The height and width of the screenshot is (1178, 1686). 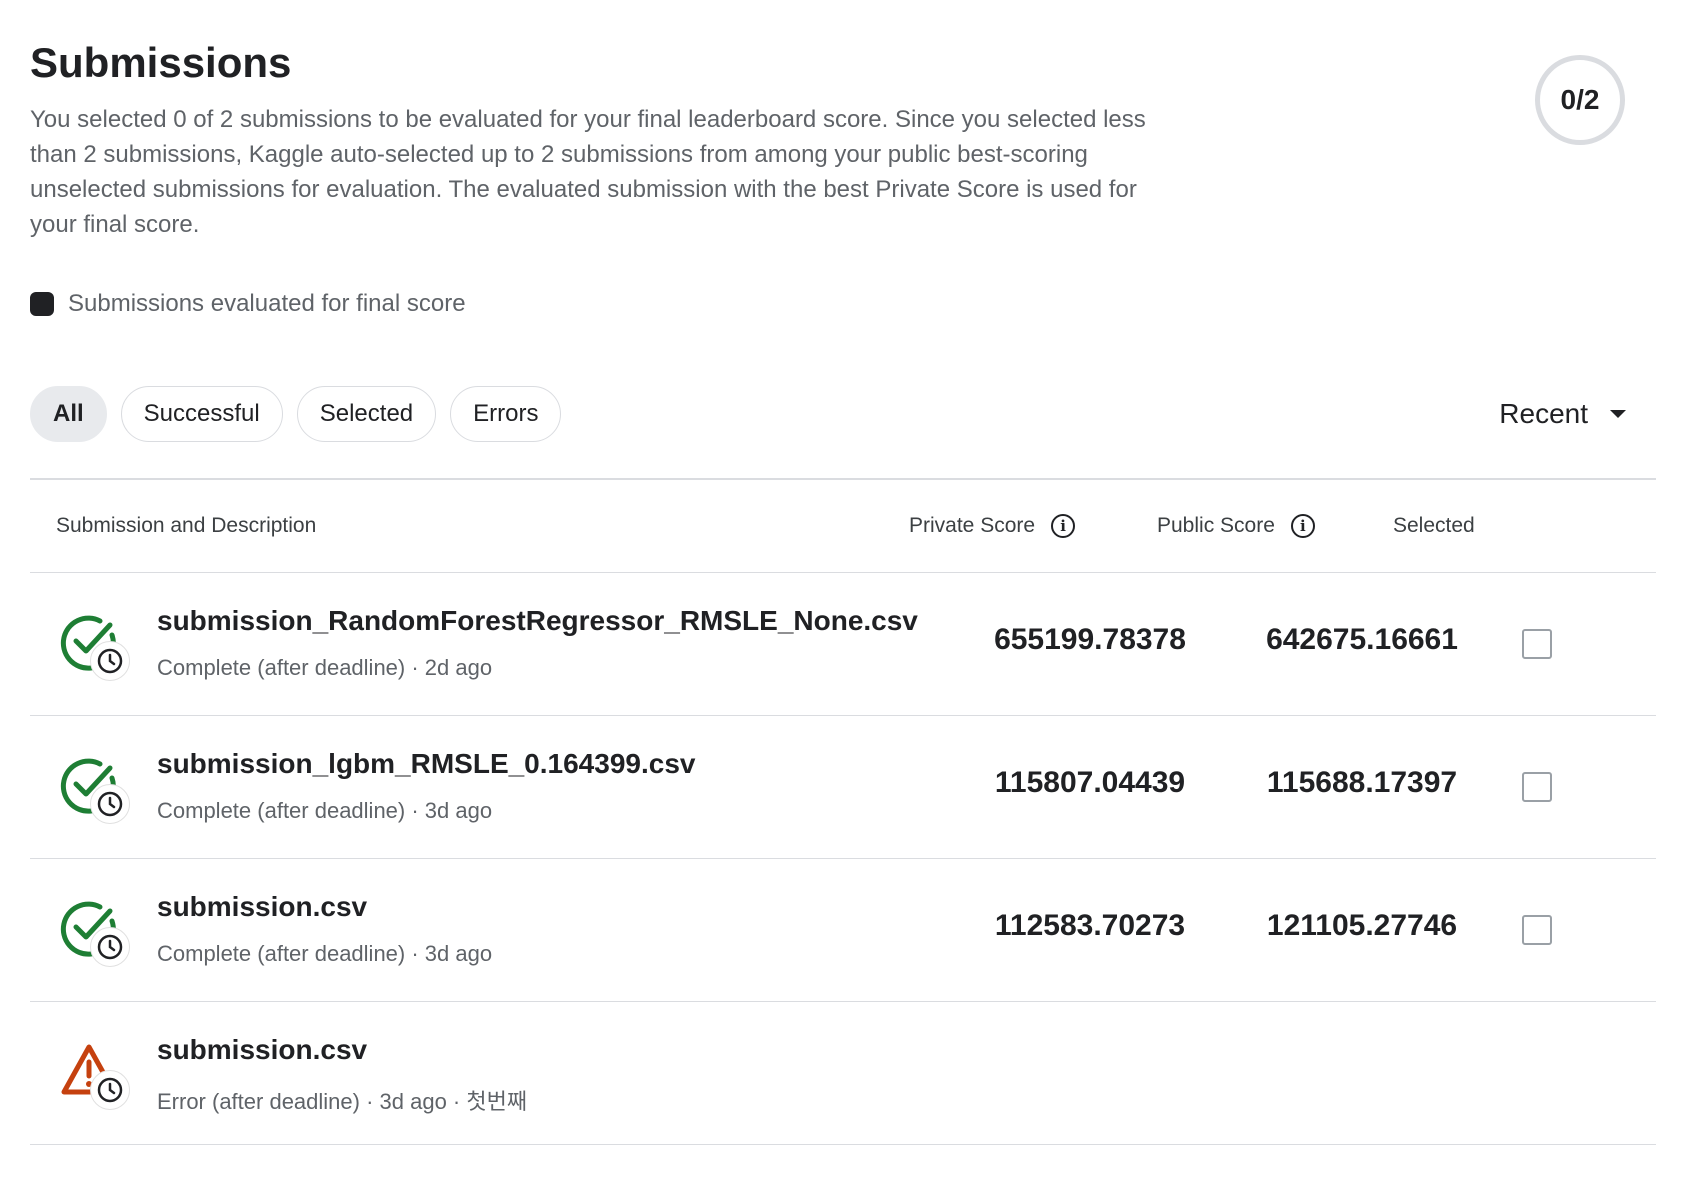 I want to click on legend: Submissions evaluated for final score, so click(x=248, y=304).